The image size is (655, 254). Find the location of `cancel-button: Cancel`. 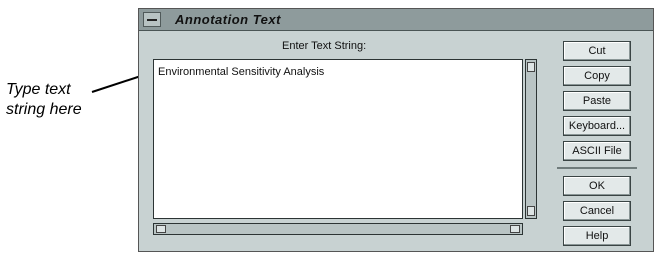

cancel-button: Cancel is located at coordinates (597, 211).